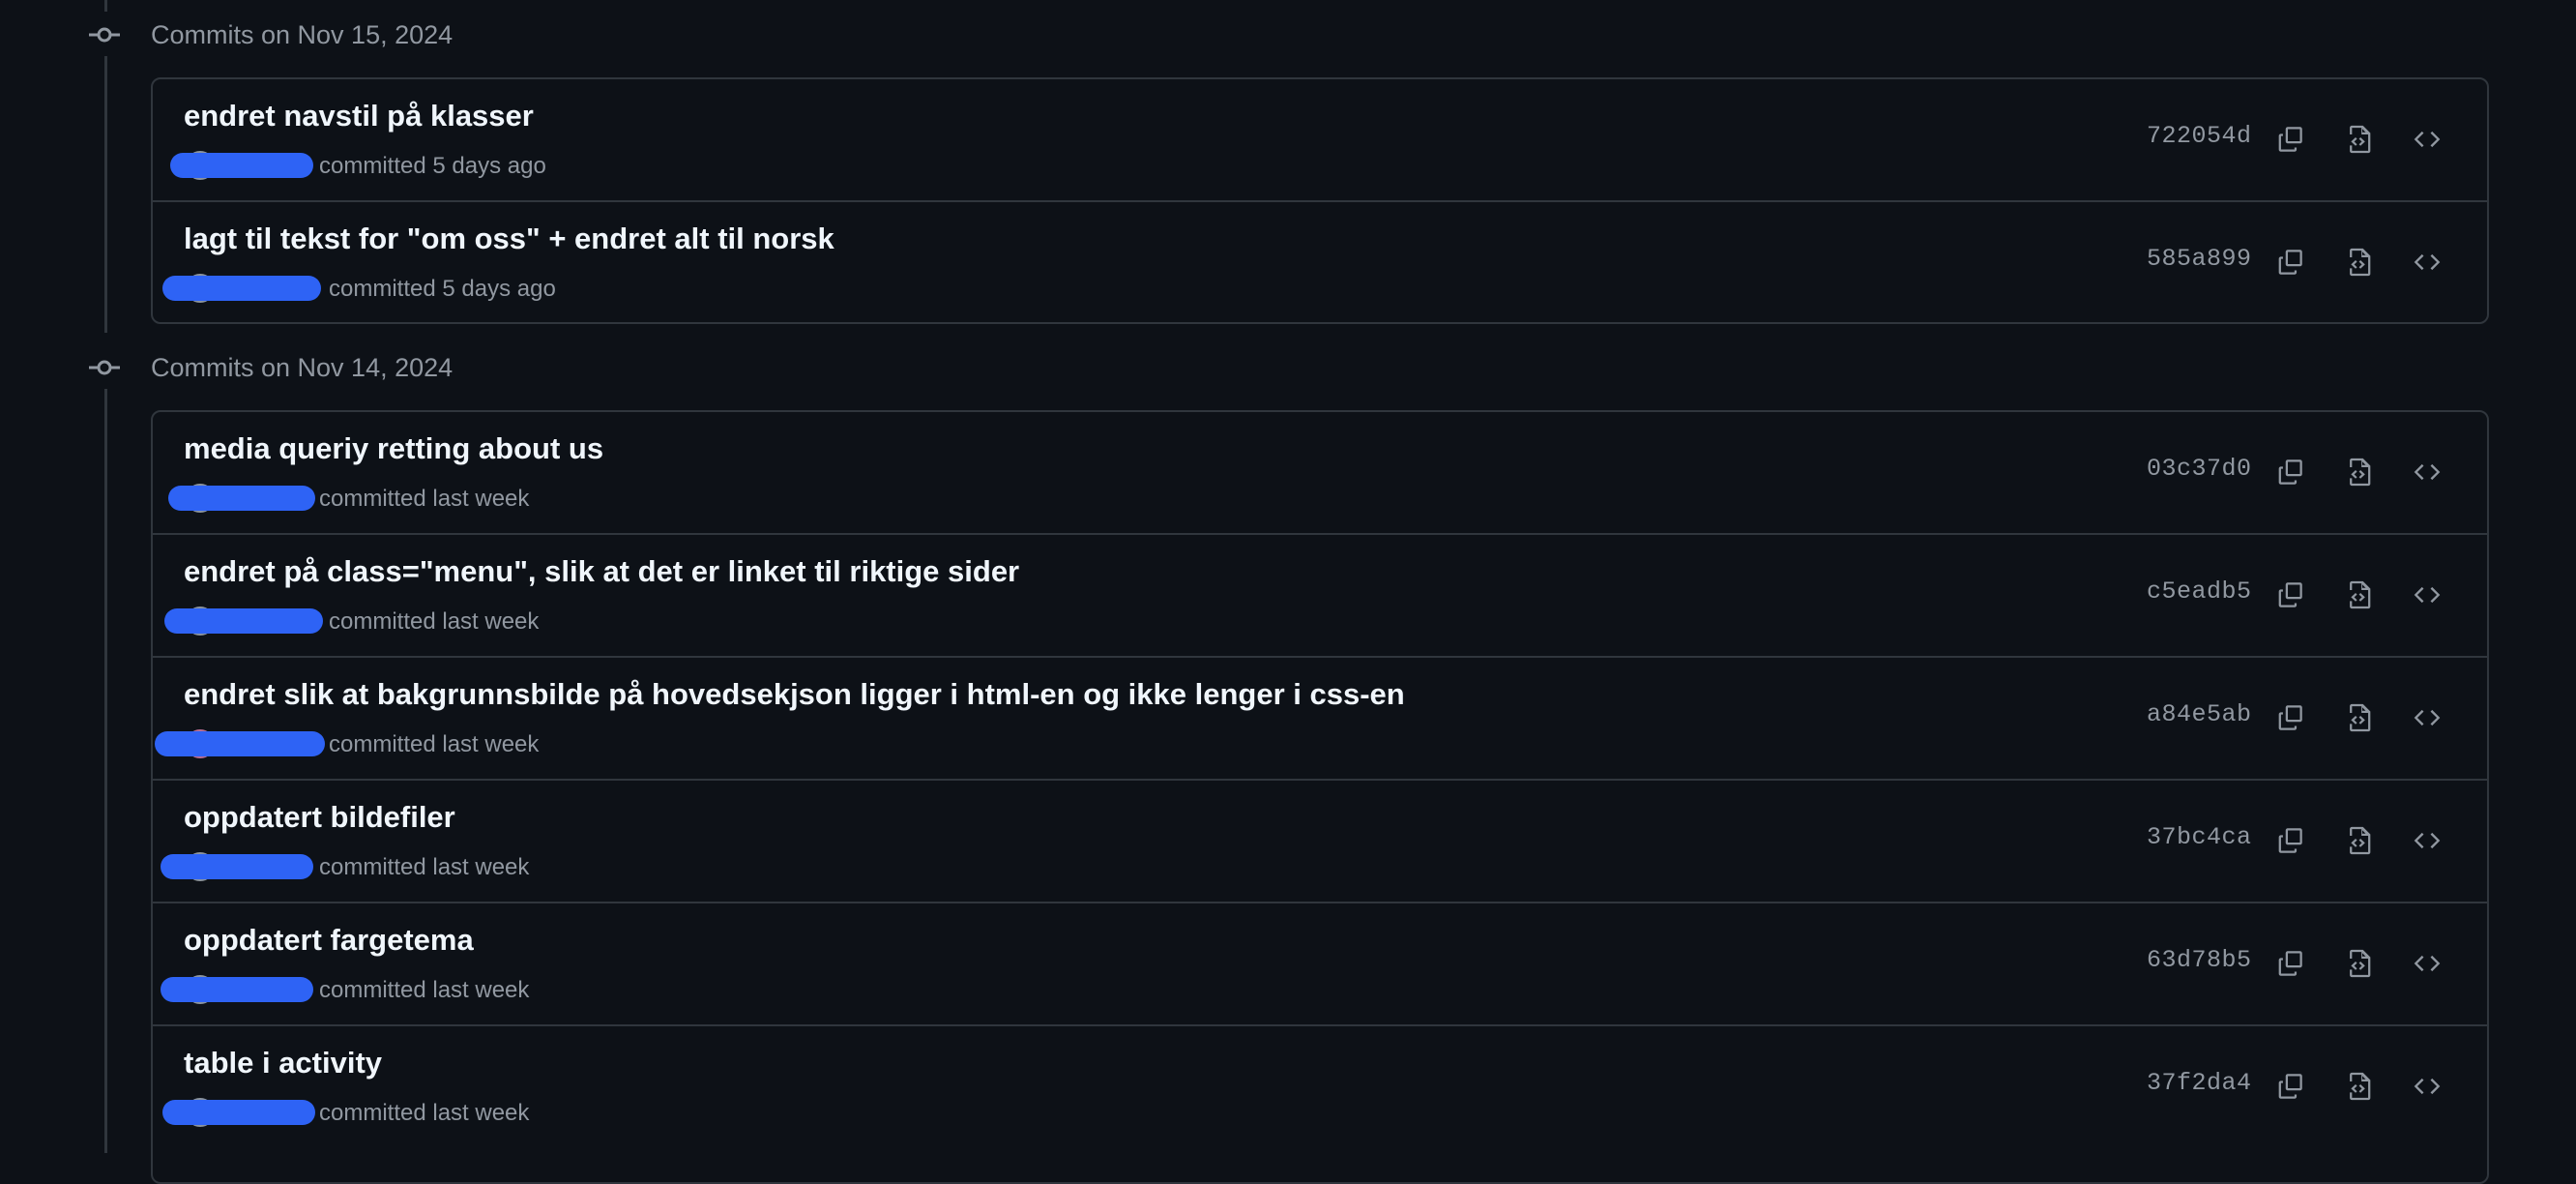  I want to click on commit-group-header: Commits on Nov 14, 2024, so click(269, 367).